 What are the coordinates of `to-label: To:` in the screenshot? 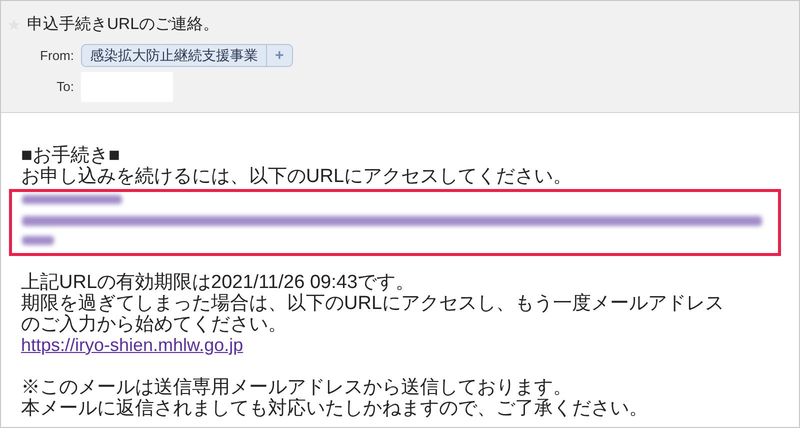 It's located at (65, 87).